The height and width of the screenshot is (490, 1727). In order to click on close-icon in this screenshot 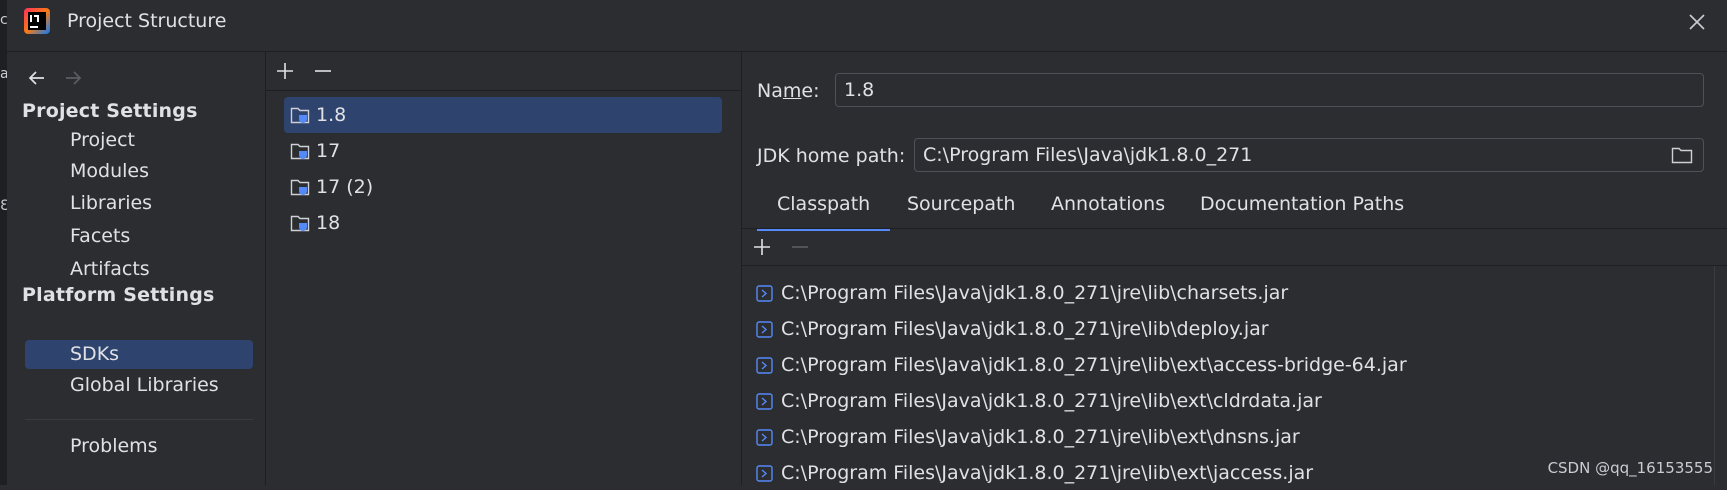, I will do `click(1697, 22)`.